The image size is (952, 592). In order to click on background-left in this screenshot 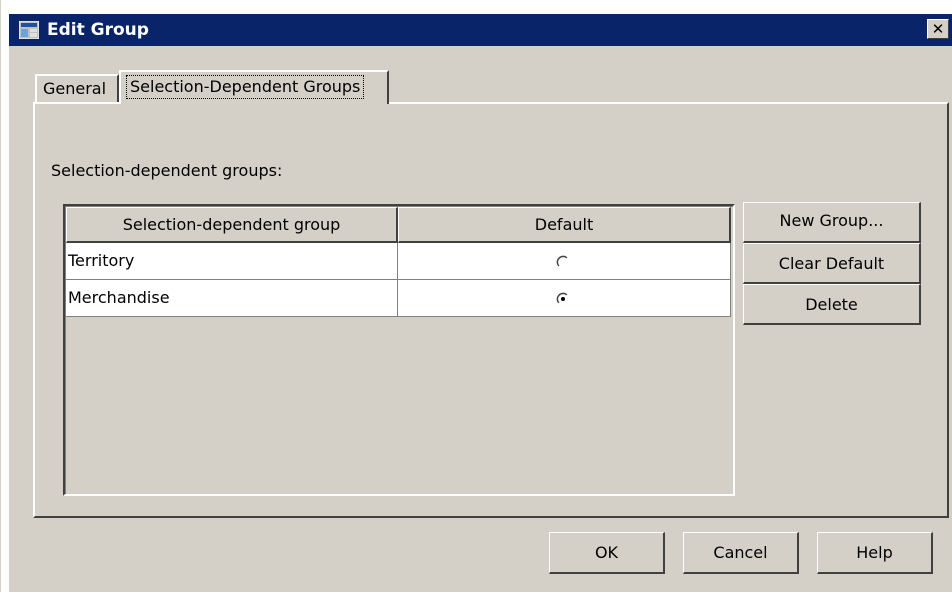, I will do `click(5, 296)`.